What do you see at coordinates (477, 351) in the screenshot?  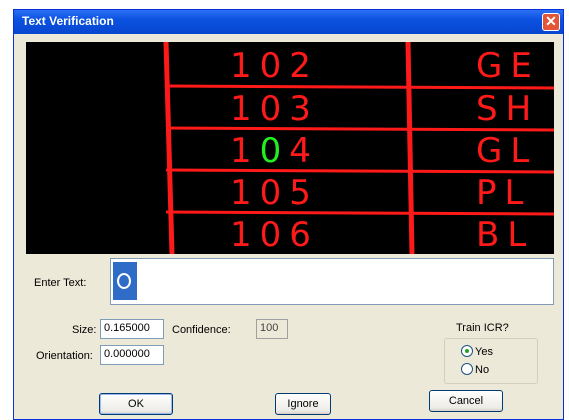 I see `train-icr-yes-radio: Yes` at bounding box center [477, 351].